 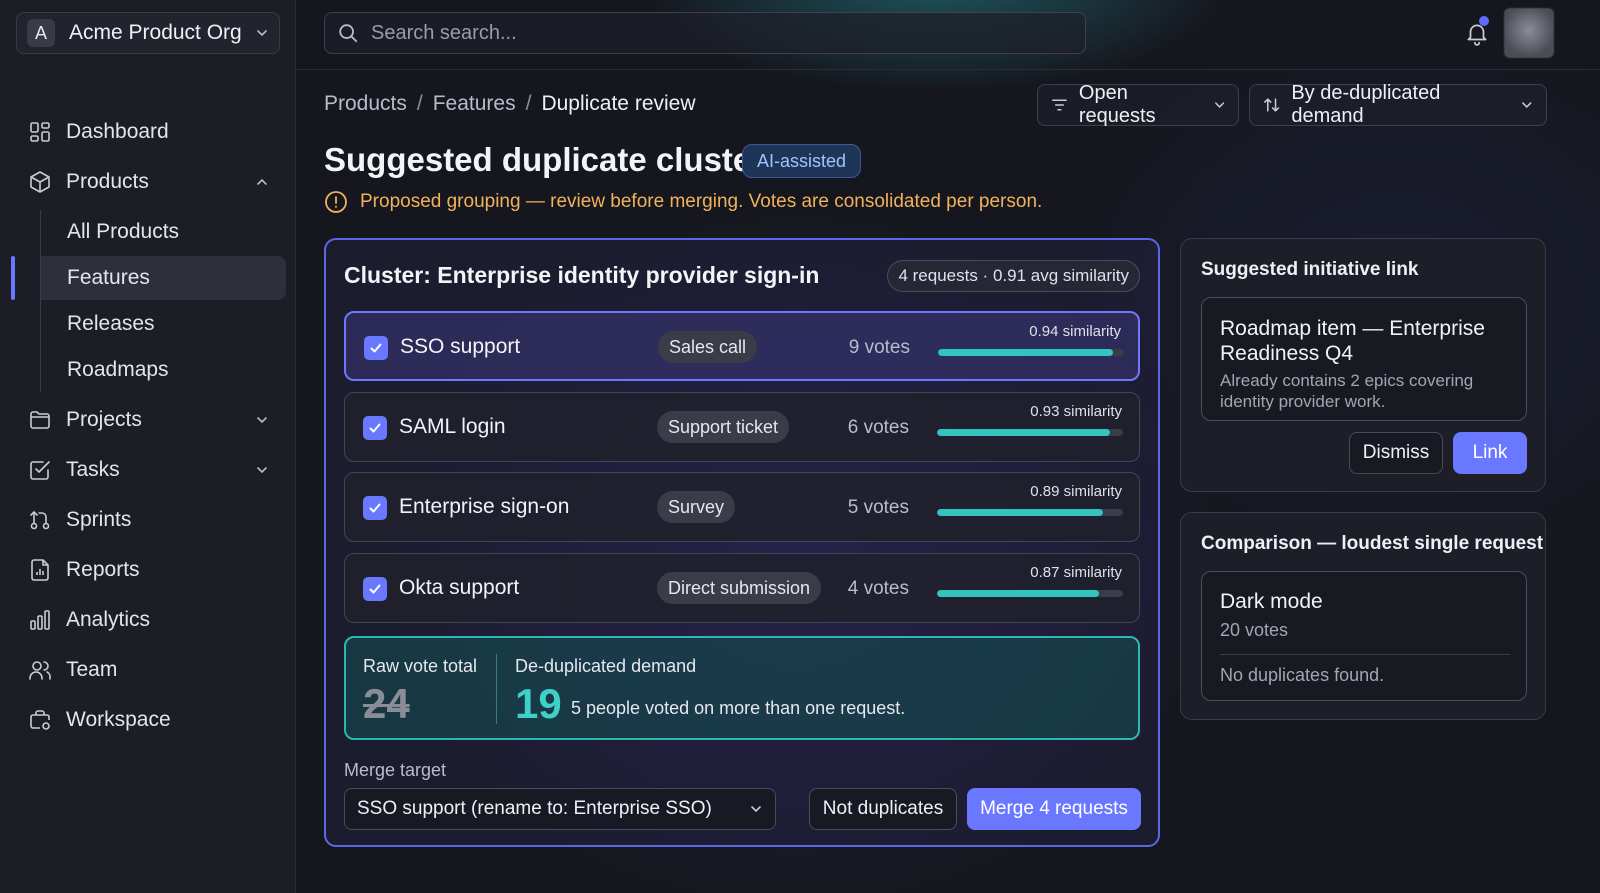 I want to click on breadcrumb-features: Features, so click(x=474, y=104).